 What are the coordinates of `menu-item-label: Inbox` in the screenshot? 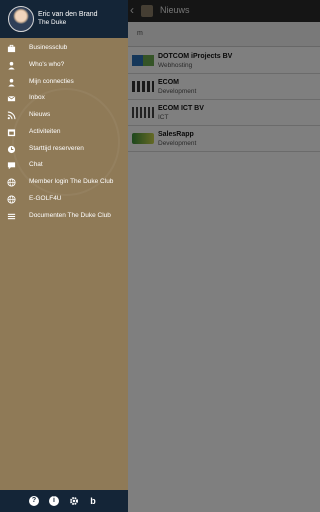 It's located at (37, 98).